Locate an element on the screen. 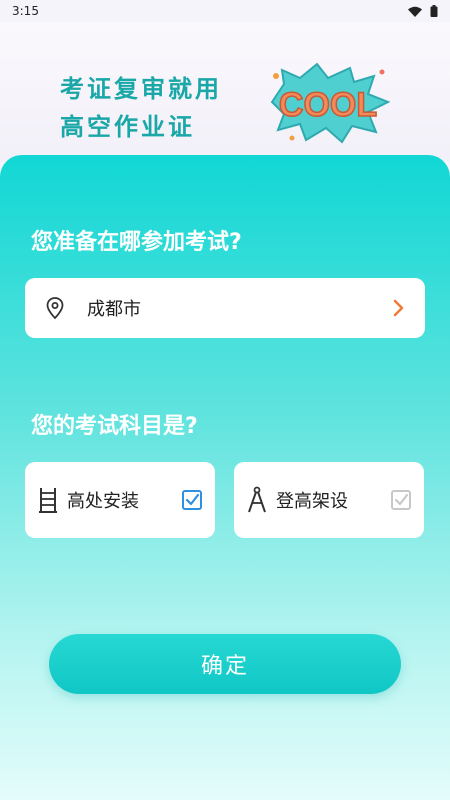 Image resolution: width=450 pixels, height=800 pixels. subject-question: 您的考试科目是? is located at coordinates (114, 426).